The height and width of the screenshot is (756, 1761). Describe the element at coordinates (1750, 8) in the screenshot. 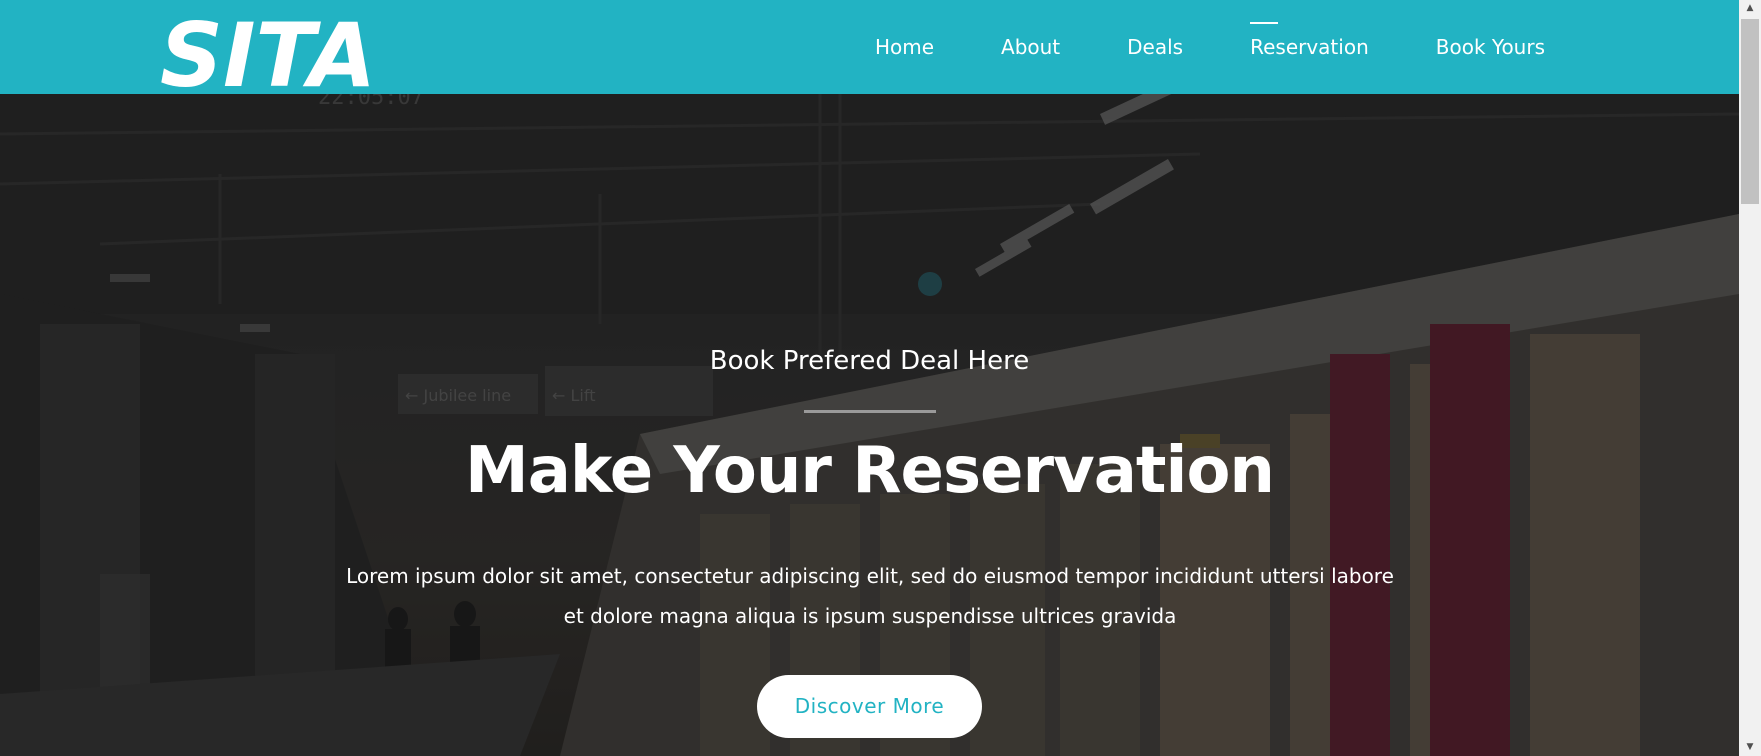

I see `scroll-up-arrow-icon: ▲` at that location.